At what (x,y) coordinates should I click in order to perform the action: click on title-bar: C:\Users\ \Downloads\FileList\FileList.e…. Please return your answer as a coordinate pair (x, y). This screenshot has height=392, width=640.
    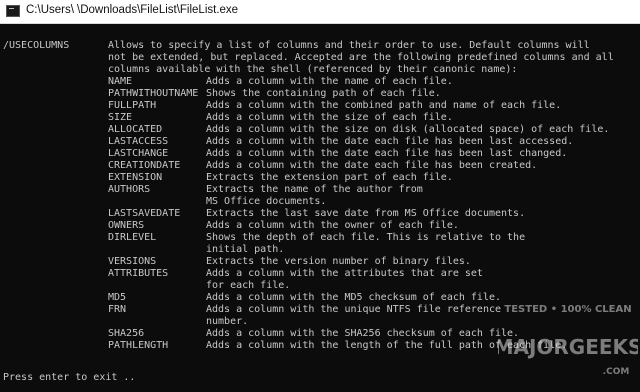
    Looking at the image, I should click on (320, 12).